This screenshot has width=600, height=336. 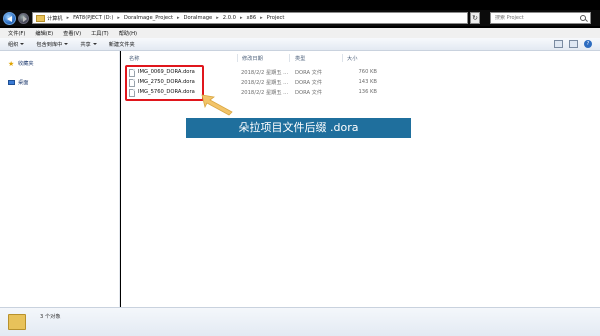 What do you see at coordinates (558, 44) in the screenshot?
I see `view-options-icon` at bounding box center [558, 44].